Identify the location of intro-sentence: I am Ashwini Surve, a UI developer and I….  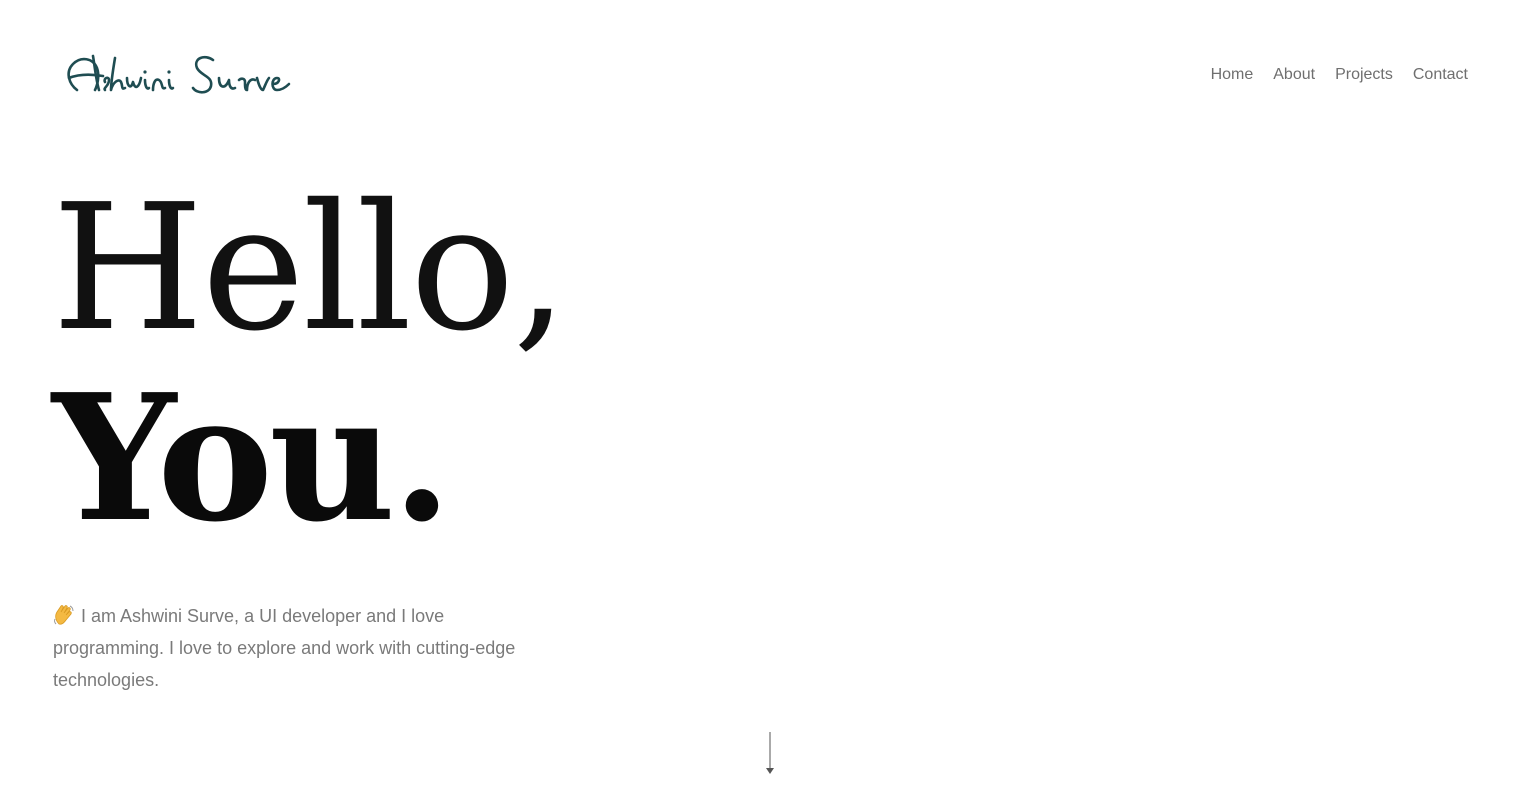
(284, 648).